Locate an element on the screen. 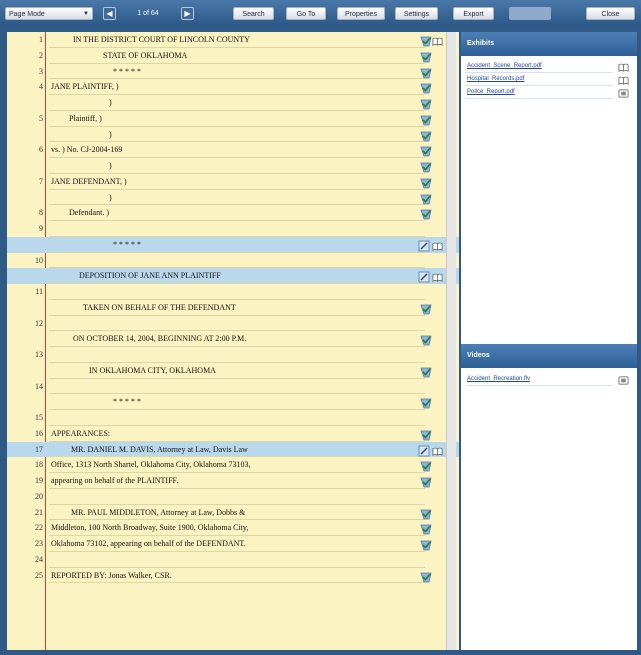  export-button: Export is located at coordinates (473, 13).